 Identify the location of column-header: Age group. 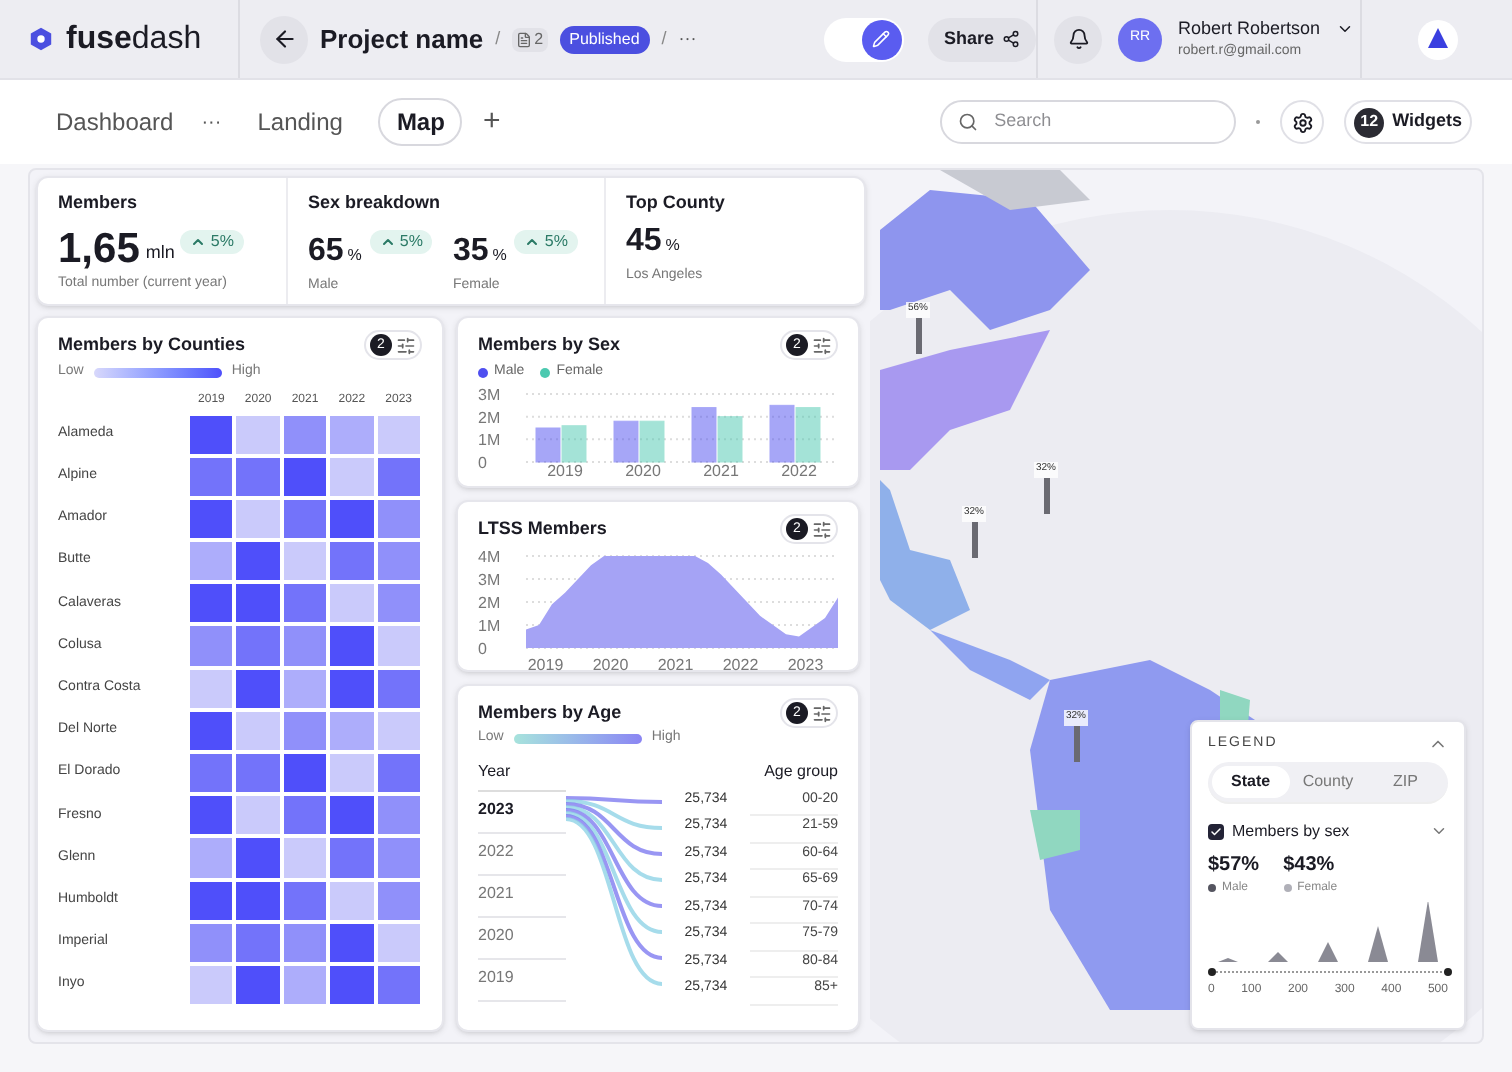
(801, 771).